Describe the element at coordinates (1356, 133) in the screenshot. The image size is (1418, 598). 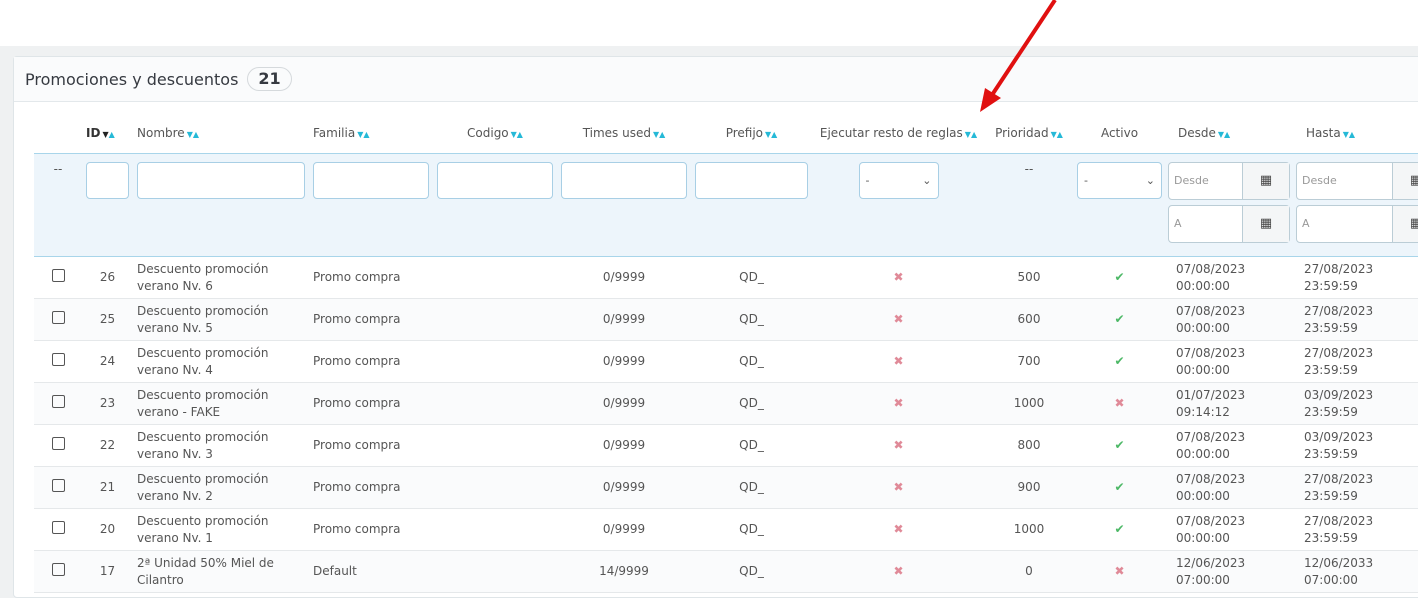
I see `col-hasta: Hasta ▼▲` at that location.